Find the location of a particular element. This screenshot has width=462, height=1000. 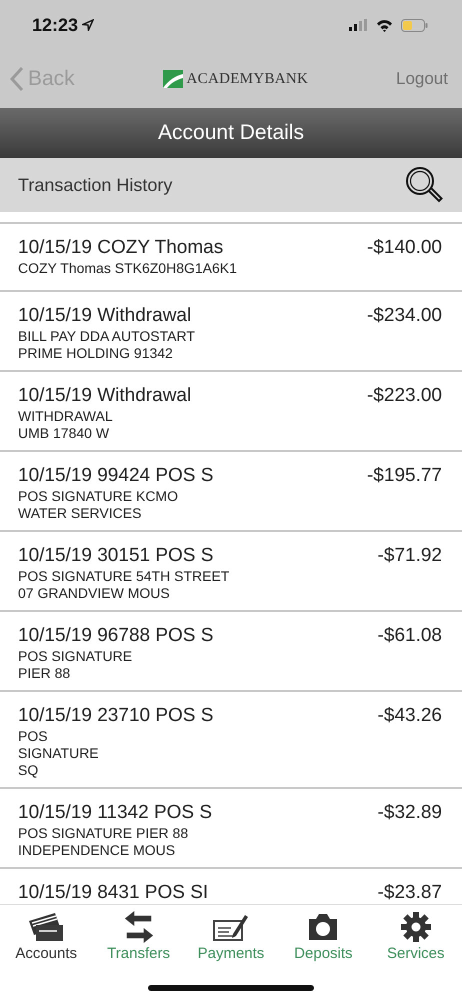

transfer-arrows-icon is located at coordinates (139, 927).